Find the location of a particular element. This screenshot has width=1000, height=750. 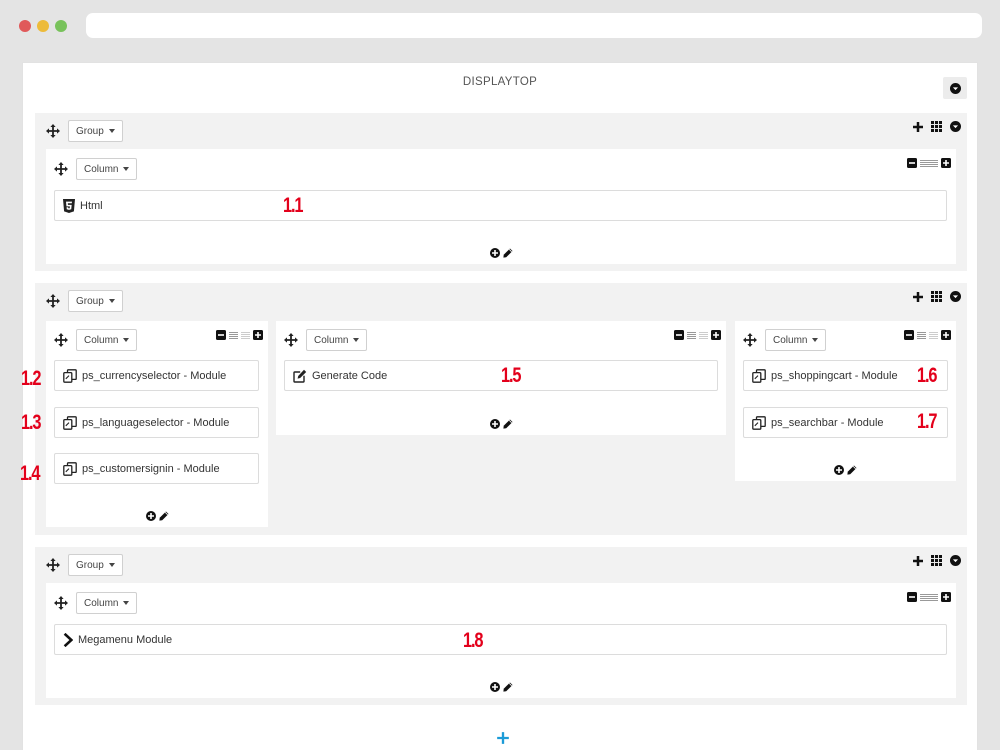

module-ps-languageselector: ps_languageselector - Module is located at coordinates (156, 422).